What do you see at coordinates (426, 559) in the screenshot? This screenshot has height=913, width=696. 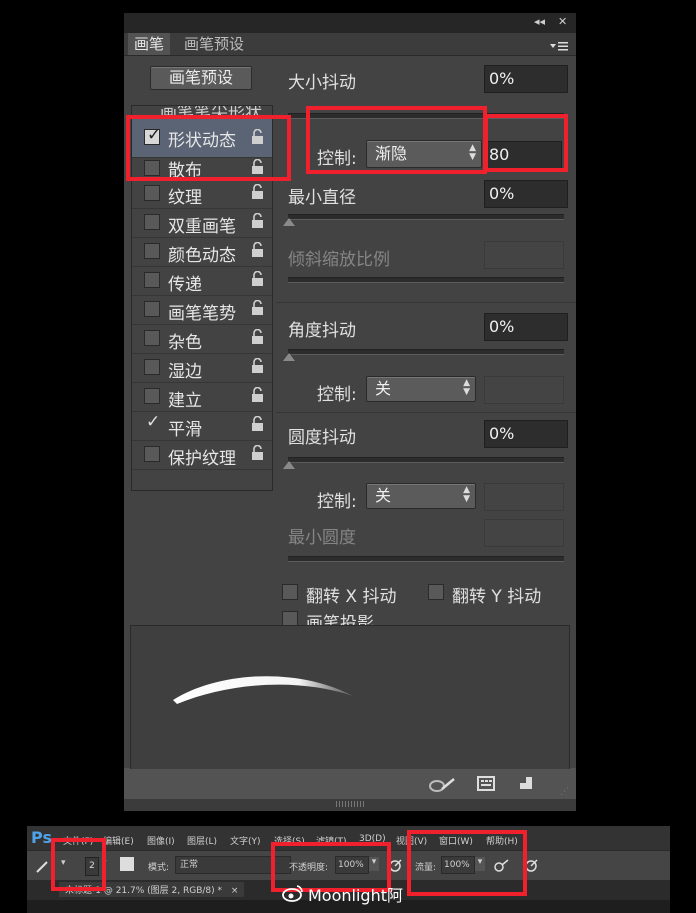 I see `min-roundness-slider` at bounding box center [426, 559].